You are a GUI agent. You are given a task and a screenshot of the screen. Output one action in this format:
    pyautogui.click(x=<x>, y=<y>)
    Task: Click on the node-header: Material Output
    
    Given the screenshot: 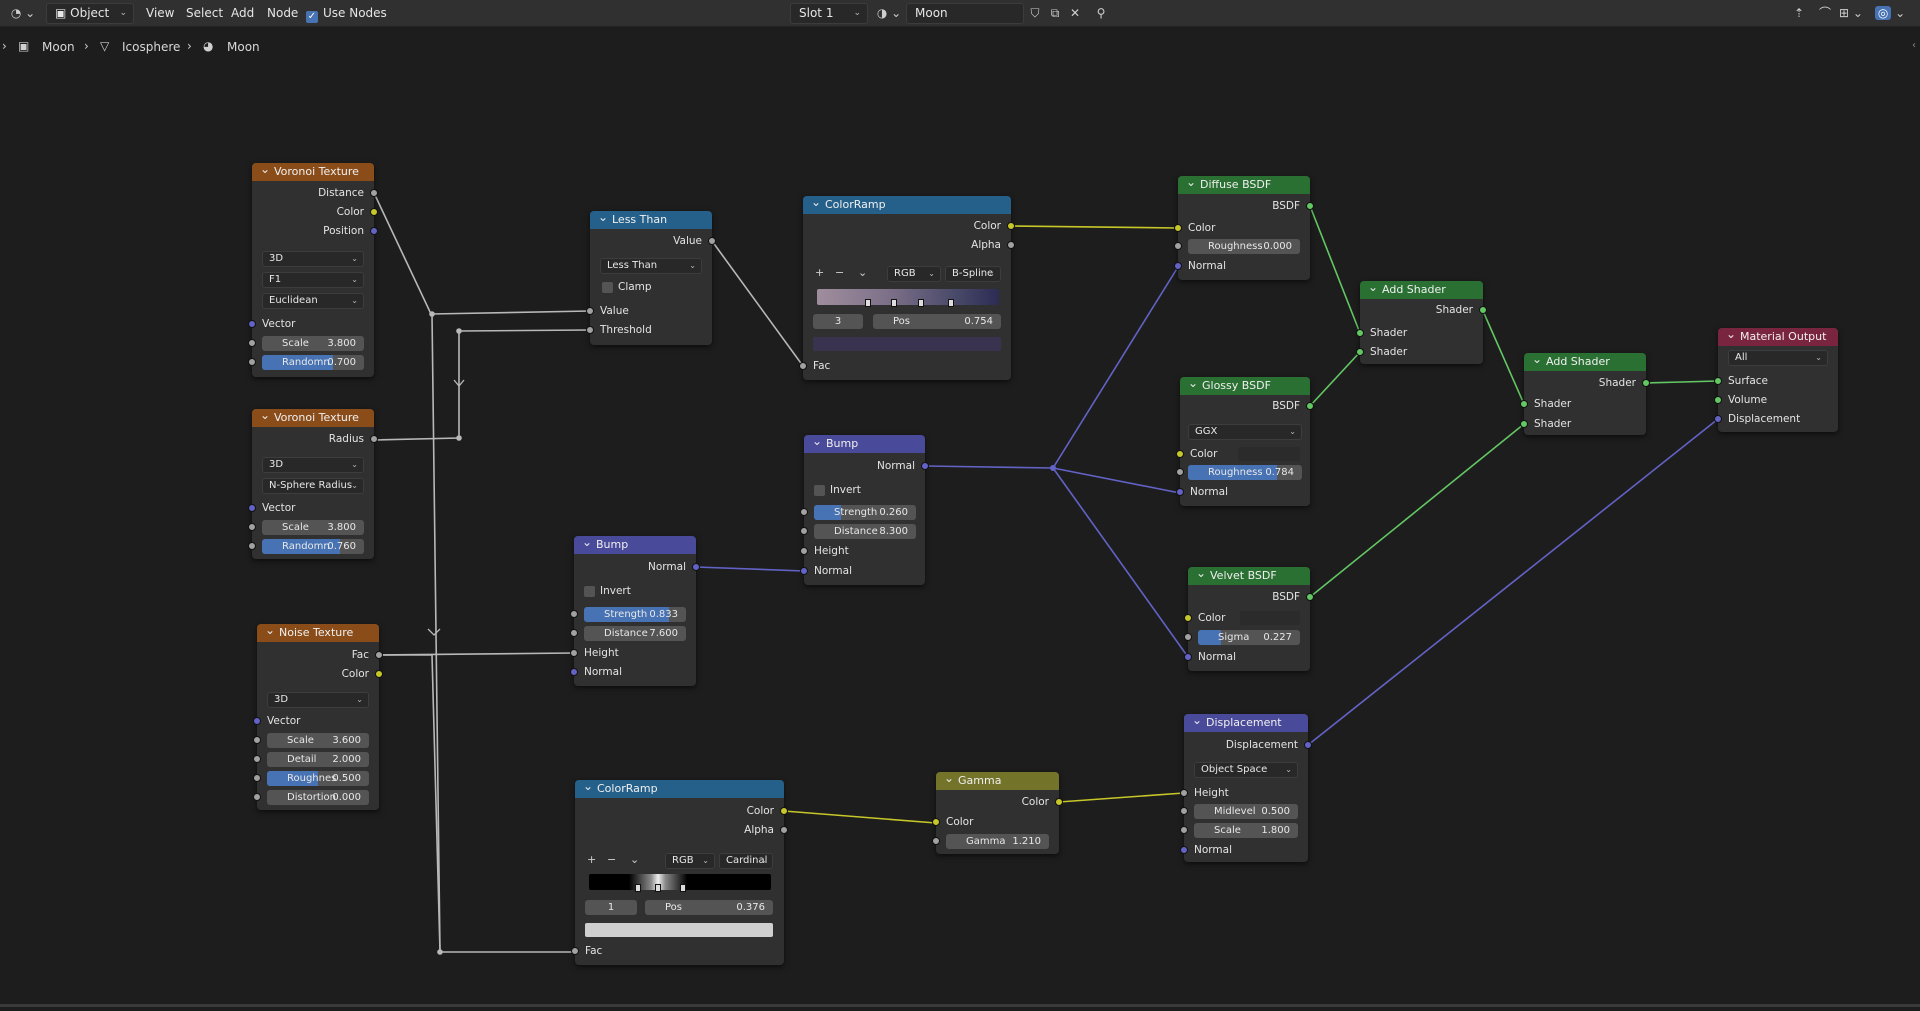 What is the action you would take?
    pyautogui.click(x=1778, y=335)
    